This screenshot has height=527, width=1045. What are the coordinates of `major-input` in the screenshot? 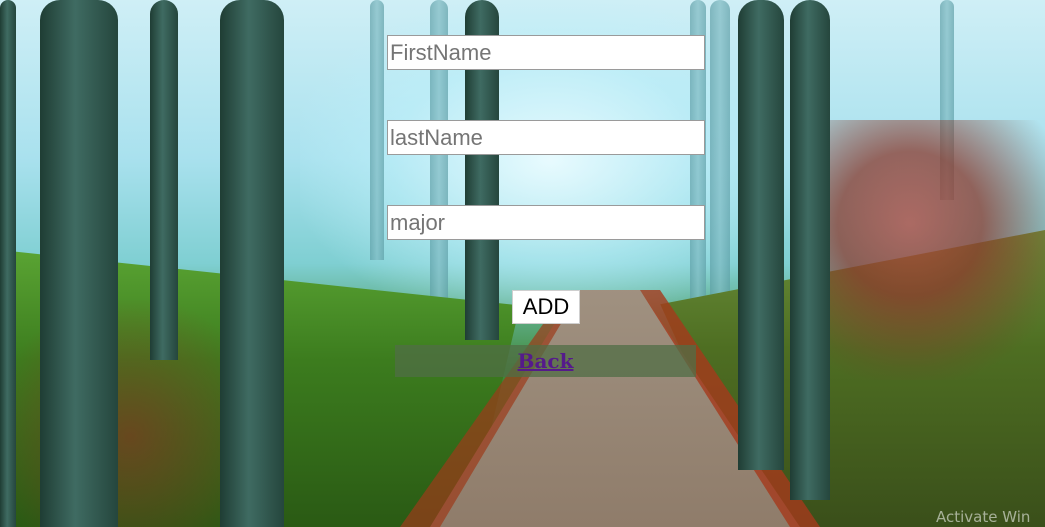 It's located at (546, 222).